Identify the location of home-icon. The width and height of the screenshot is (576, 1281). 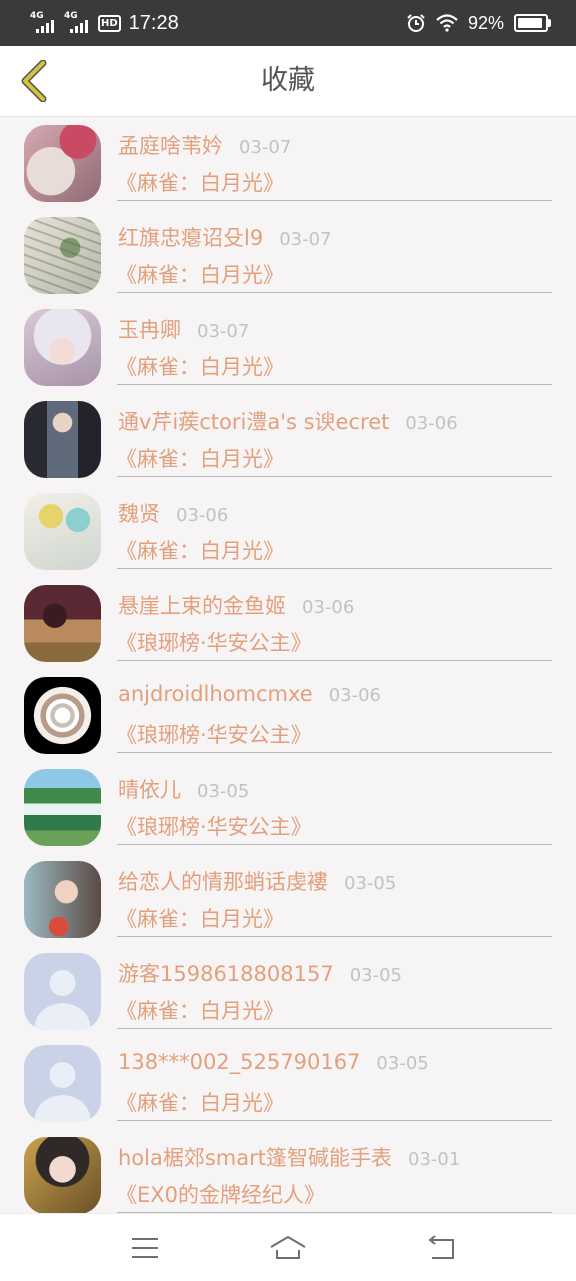
(288, 1247).